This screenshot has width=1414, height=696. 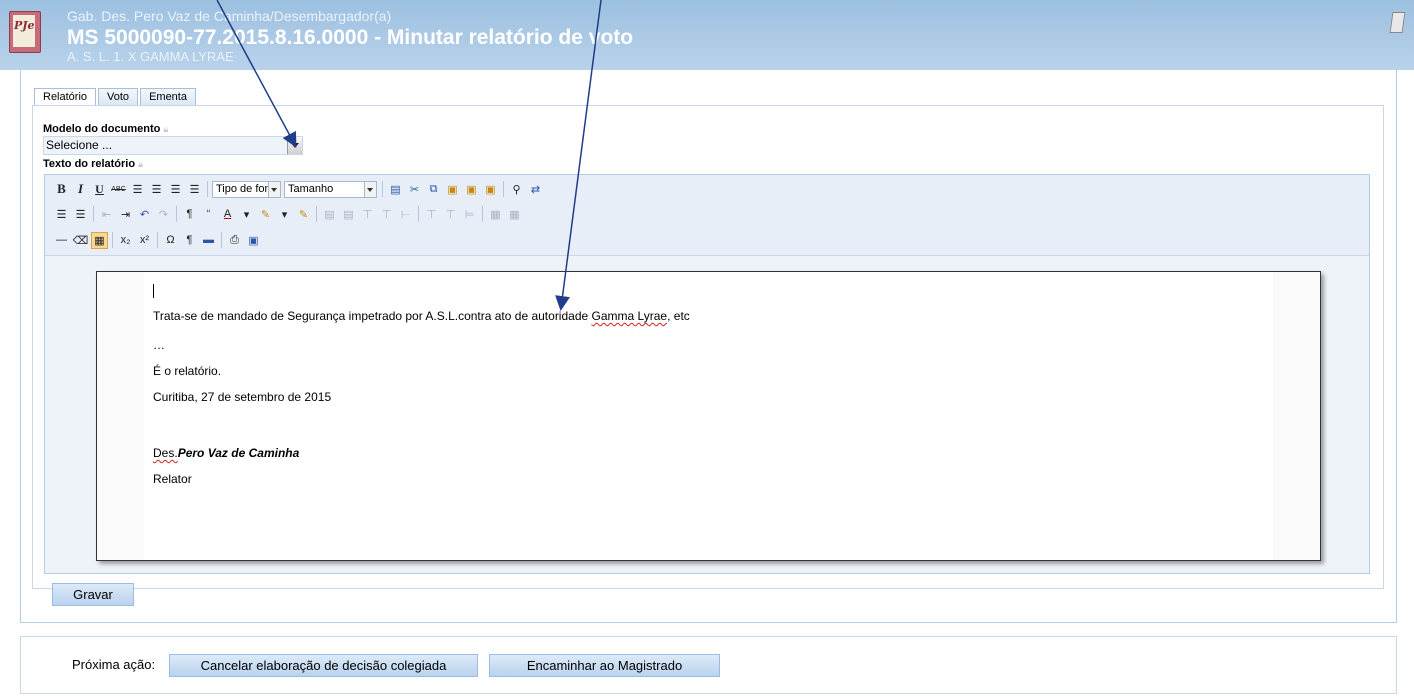 I want to click on find-icon: ▤, so click(x=395, y=189).